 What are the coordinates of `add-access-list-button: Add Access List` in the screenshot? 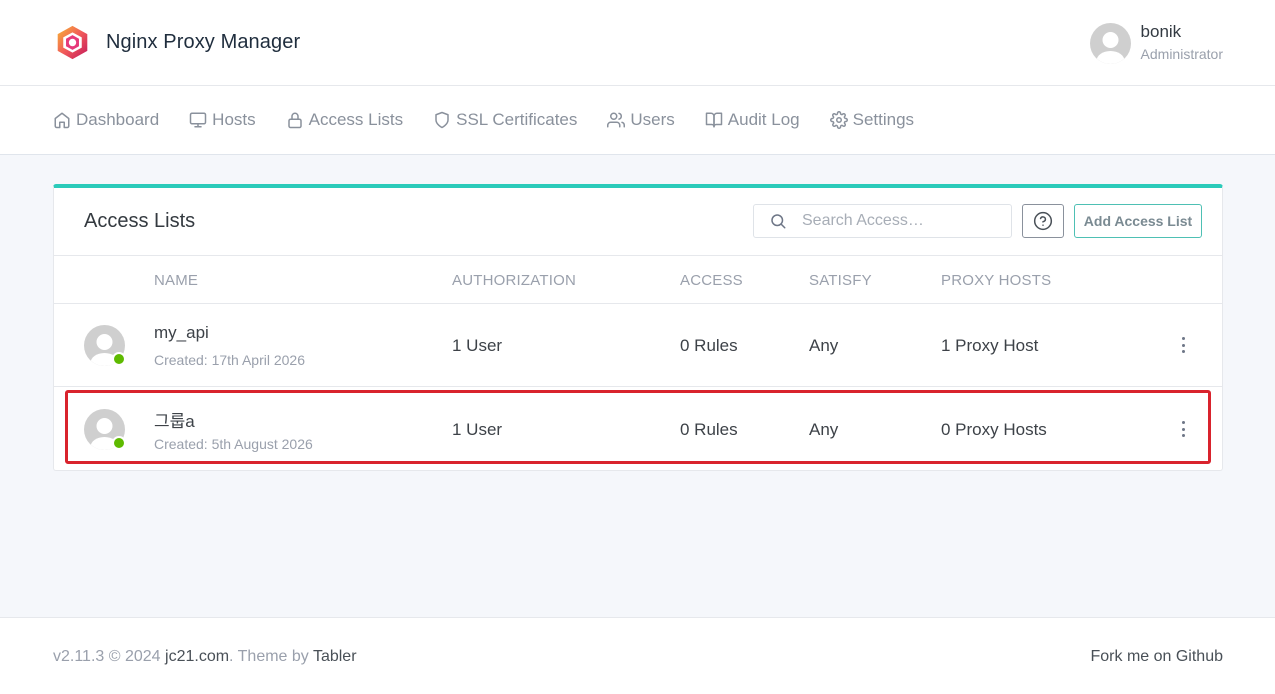 It's located at (1138, 221).